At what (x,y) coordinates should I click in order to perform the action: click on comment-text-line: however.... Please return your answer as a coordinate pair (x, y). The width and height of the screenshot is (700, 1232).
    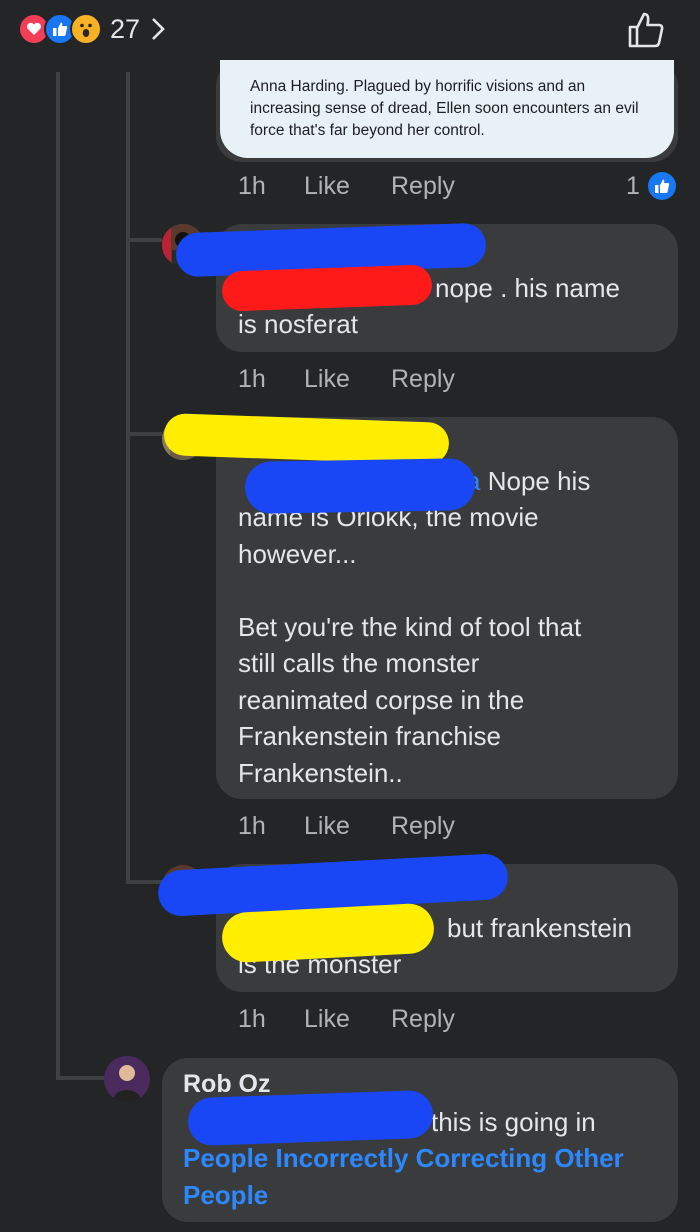
    Looking at the image, I should click on (297, 553).